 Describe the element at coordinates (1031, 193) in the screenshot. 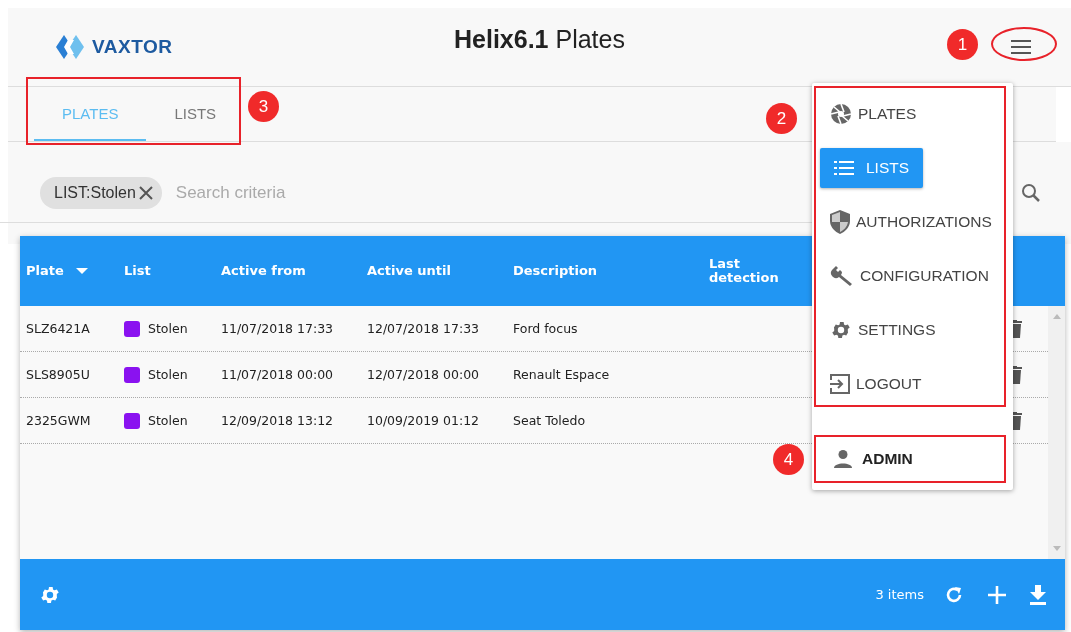

I see `search-icon` at that location.